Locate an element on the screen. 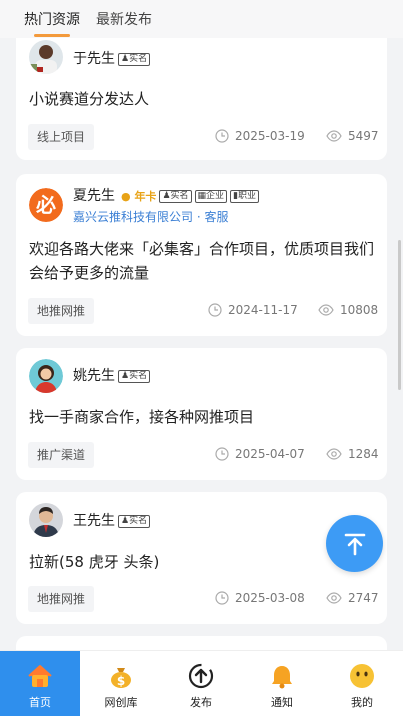 This screenshot has height=716, width=403. scroll-to-top-button is located at coordinates (354, 543).